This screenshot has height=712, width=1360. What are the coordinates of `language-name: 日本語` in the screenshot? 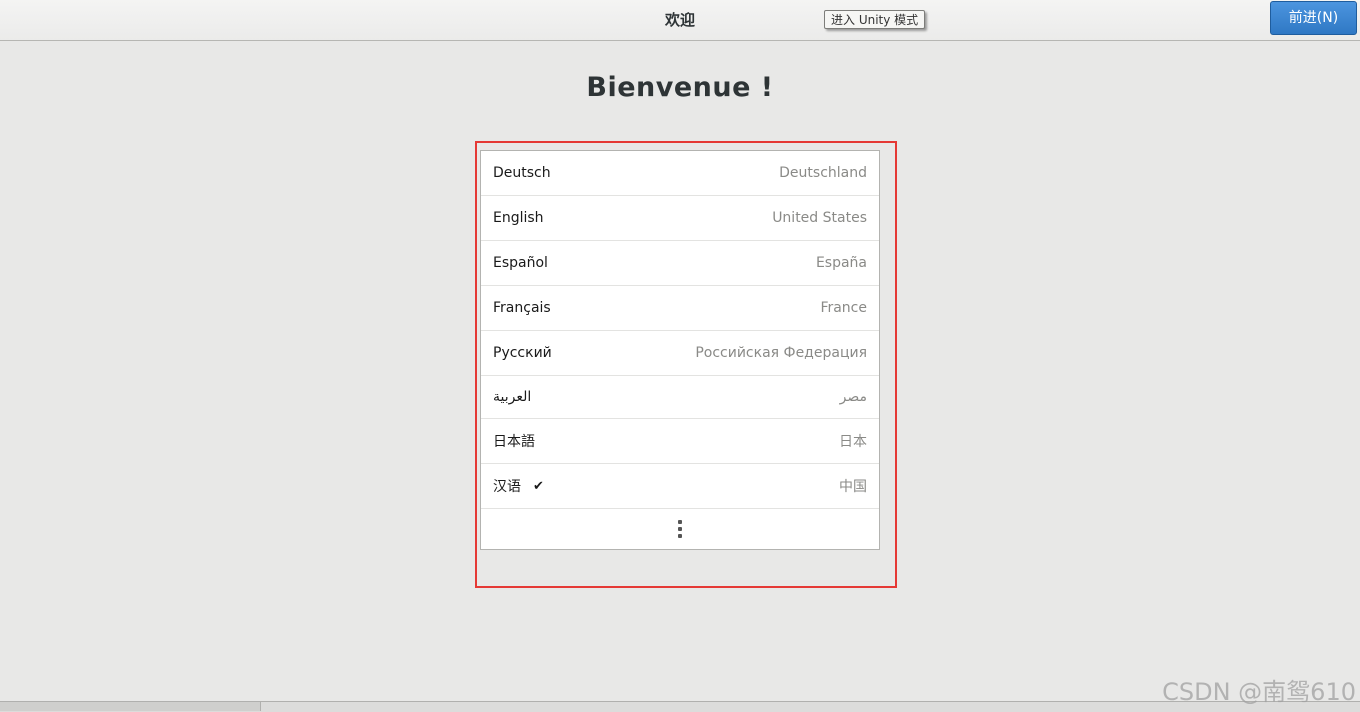 It's located at (514, 442).